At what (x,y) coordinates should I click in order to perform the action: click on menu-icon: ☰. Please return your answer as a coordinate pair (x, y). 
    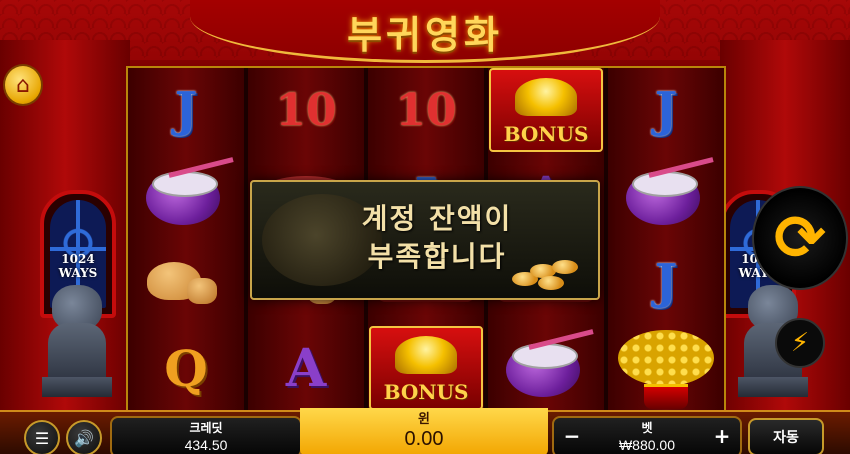
    Looking at the image, I should click on (42, 438).